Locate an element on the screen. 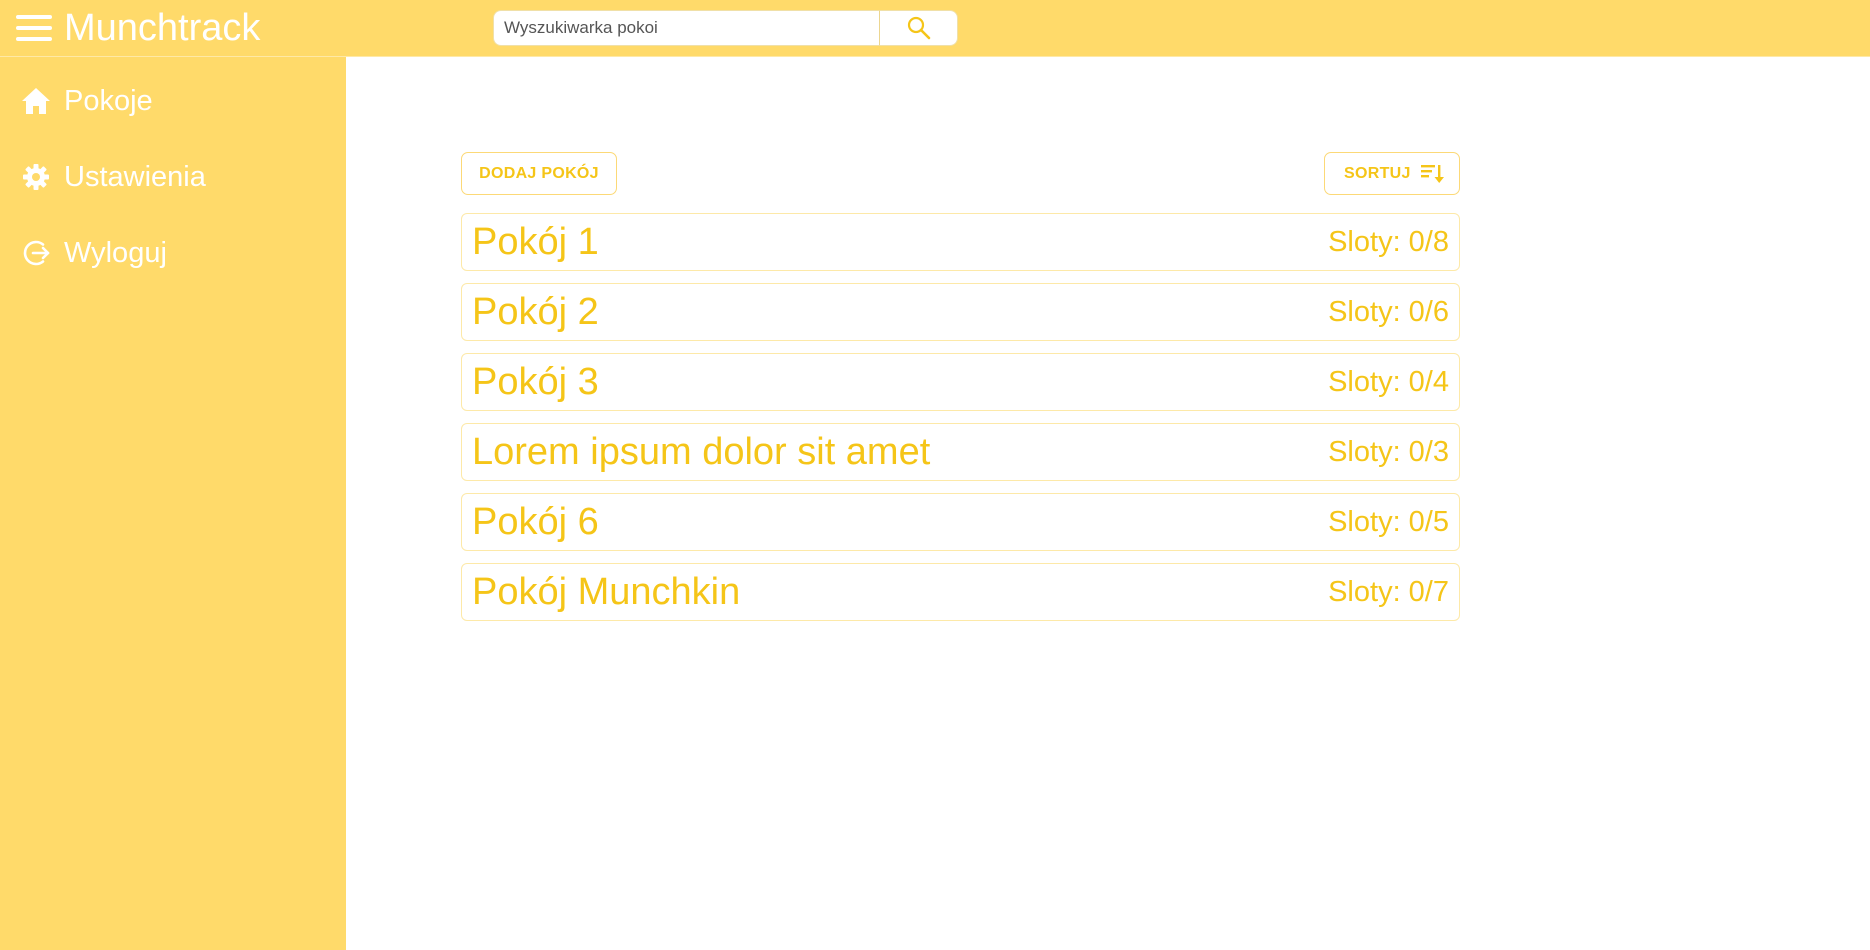 The height and width of the screenshot is (950, 1870). room-slots: Sloty: 0/5 is located at coordinates (1388, 522).